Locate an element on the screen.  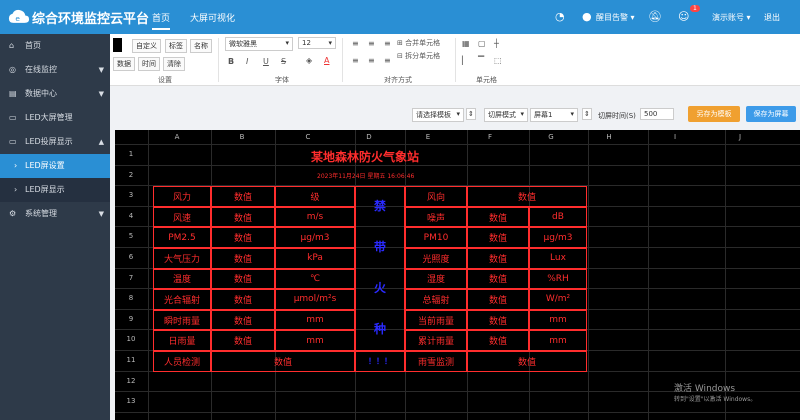
row-header: 13 is located at coordinates (131, 401).